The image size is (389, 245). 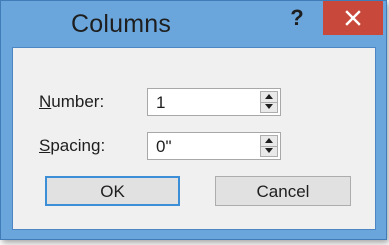 What do you see at coordinates (160, 103) in the screenshot?
I see `number-value: 1` at bounding box center [160, 103].